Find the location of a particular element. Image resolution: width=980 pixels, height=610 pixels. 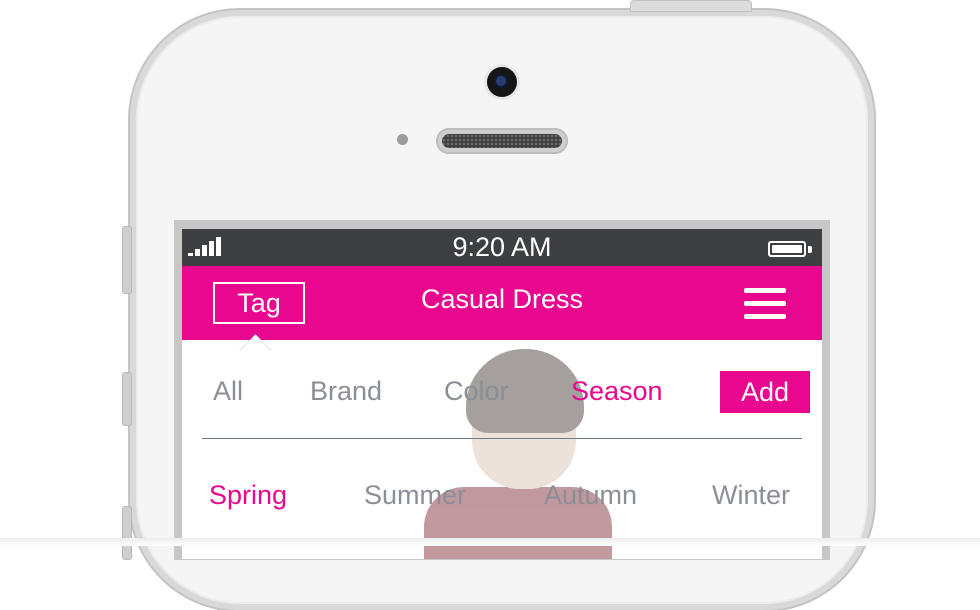

volume-up-button is located at coordinates (127, 399).